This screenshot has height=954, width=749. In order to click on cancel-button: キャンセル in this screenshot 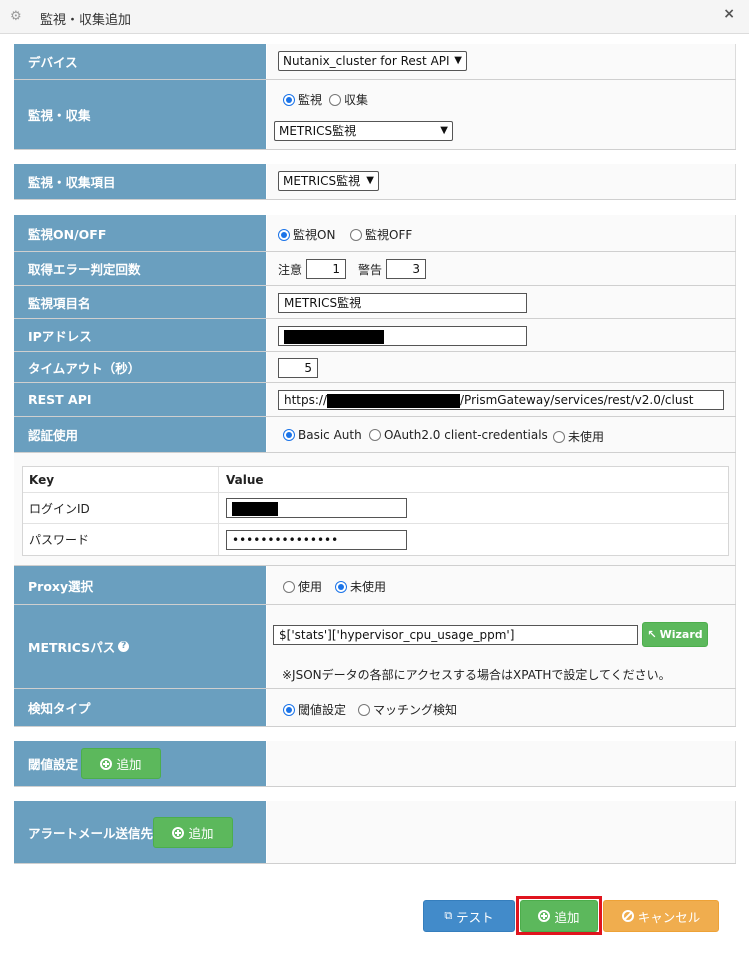, I will do `click(661, 916)`.